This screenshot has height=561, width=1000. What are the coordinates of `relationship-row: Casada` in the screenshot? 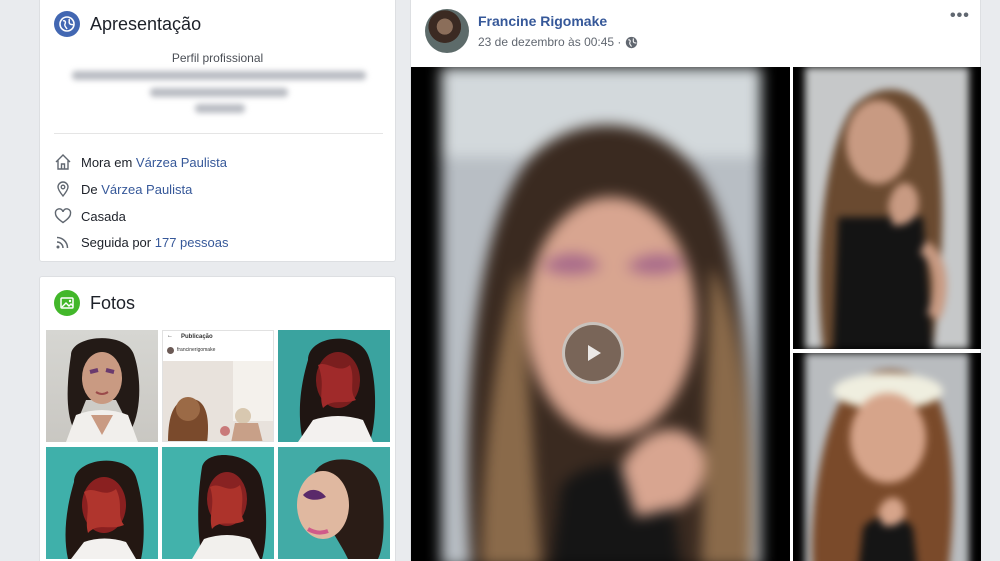 It's located at (90, 216).